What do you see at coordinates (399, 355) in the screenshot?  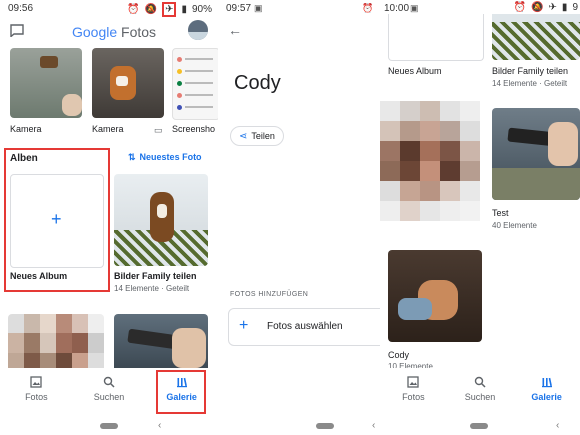 I see `album-title: Cody` at bounding box center [399, 355].